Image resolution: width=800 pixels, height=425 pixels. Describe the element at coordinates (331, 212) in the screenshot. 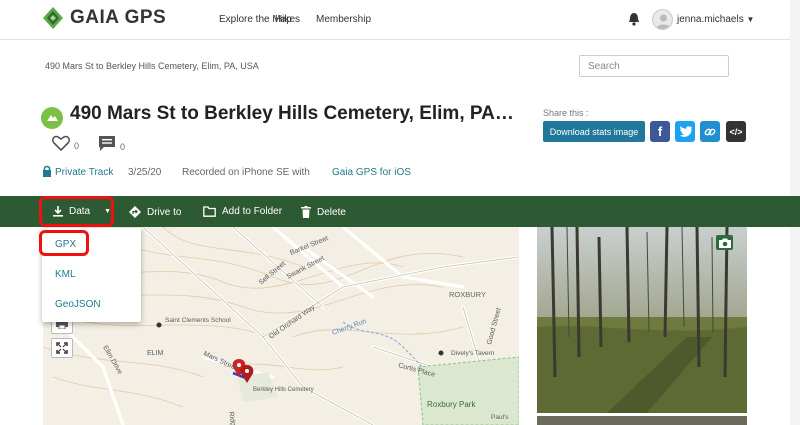

I see `delete-label: Delete` at that location.